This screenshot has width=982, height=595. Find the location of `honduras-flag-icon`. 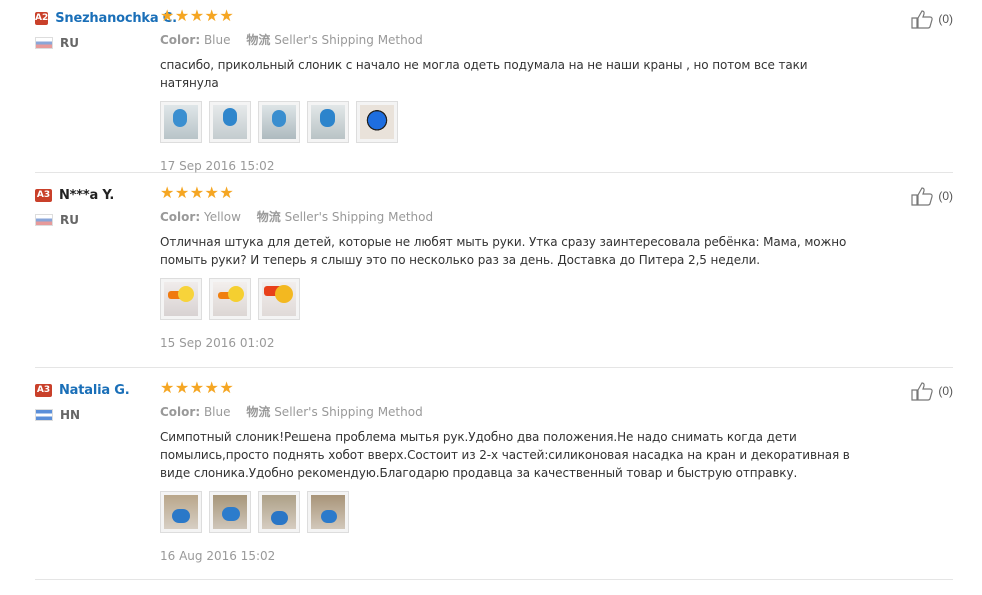

honduras-flag-icon is located at coordinates (44, 415).